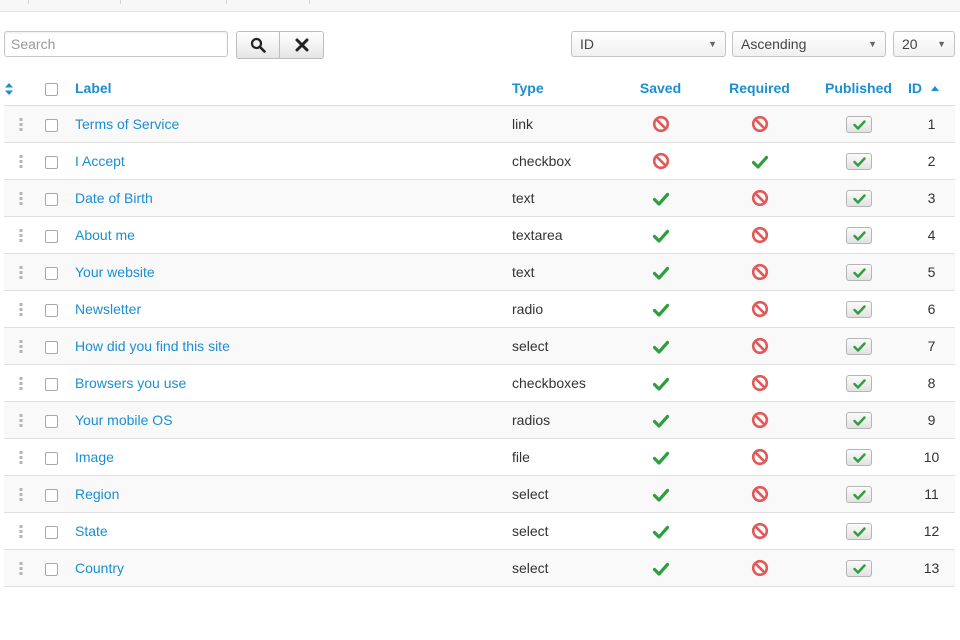  Describe the element at coordinates (931, 235) in the screenshot. I see `id-cell: 4` at that location.